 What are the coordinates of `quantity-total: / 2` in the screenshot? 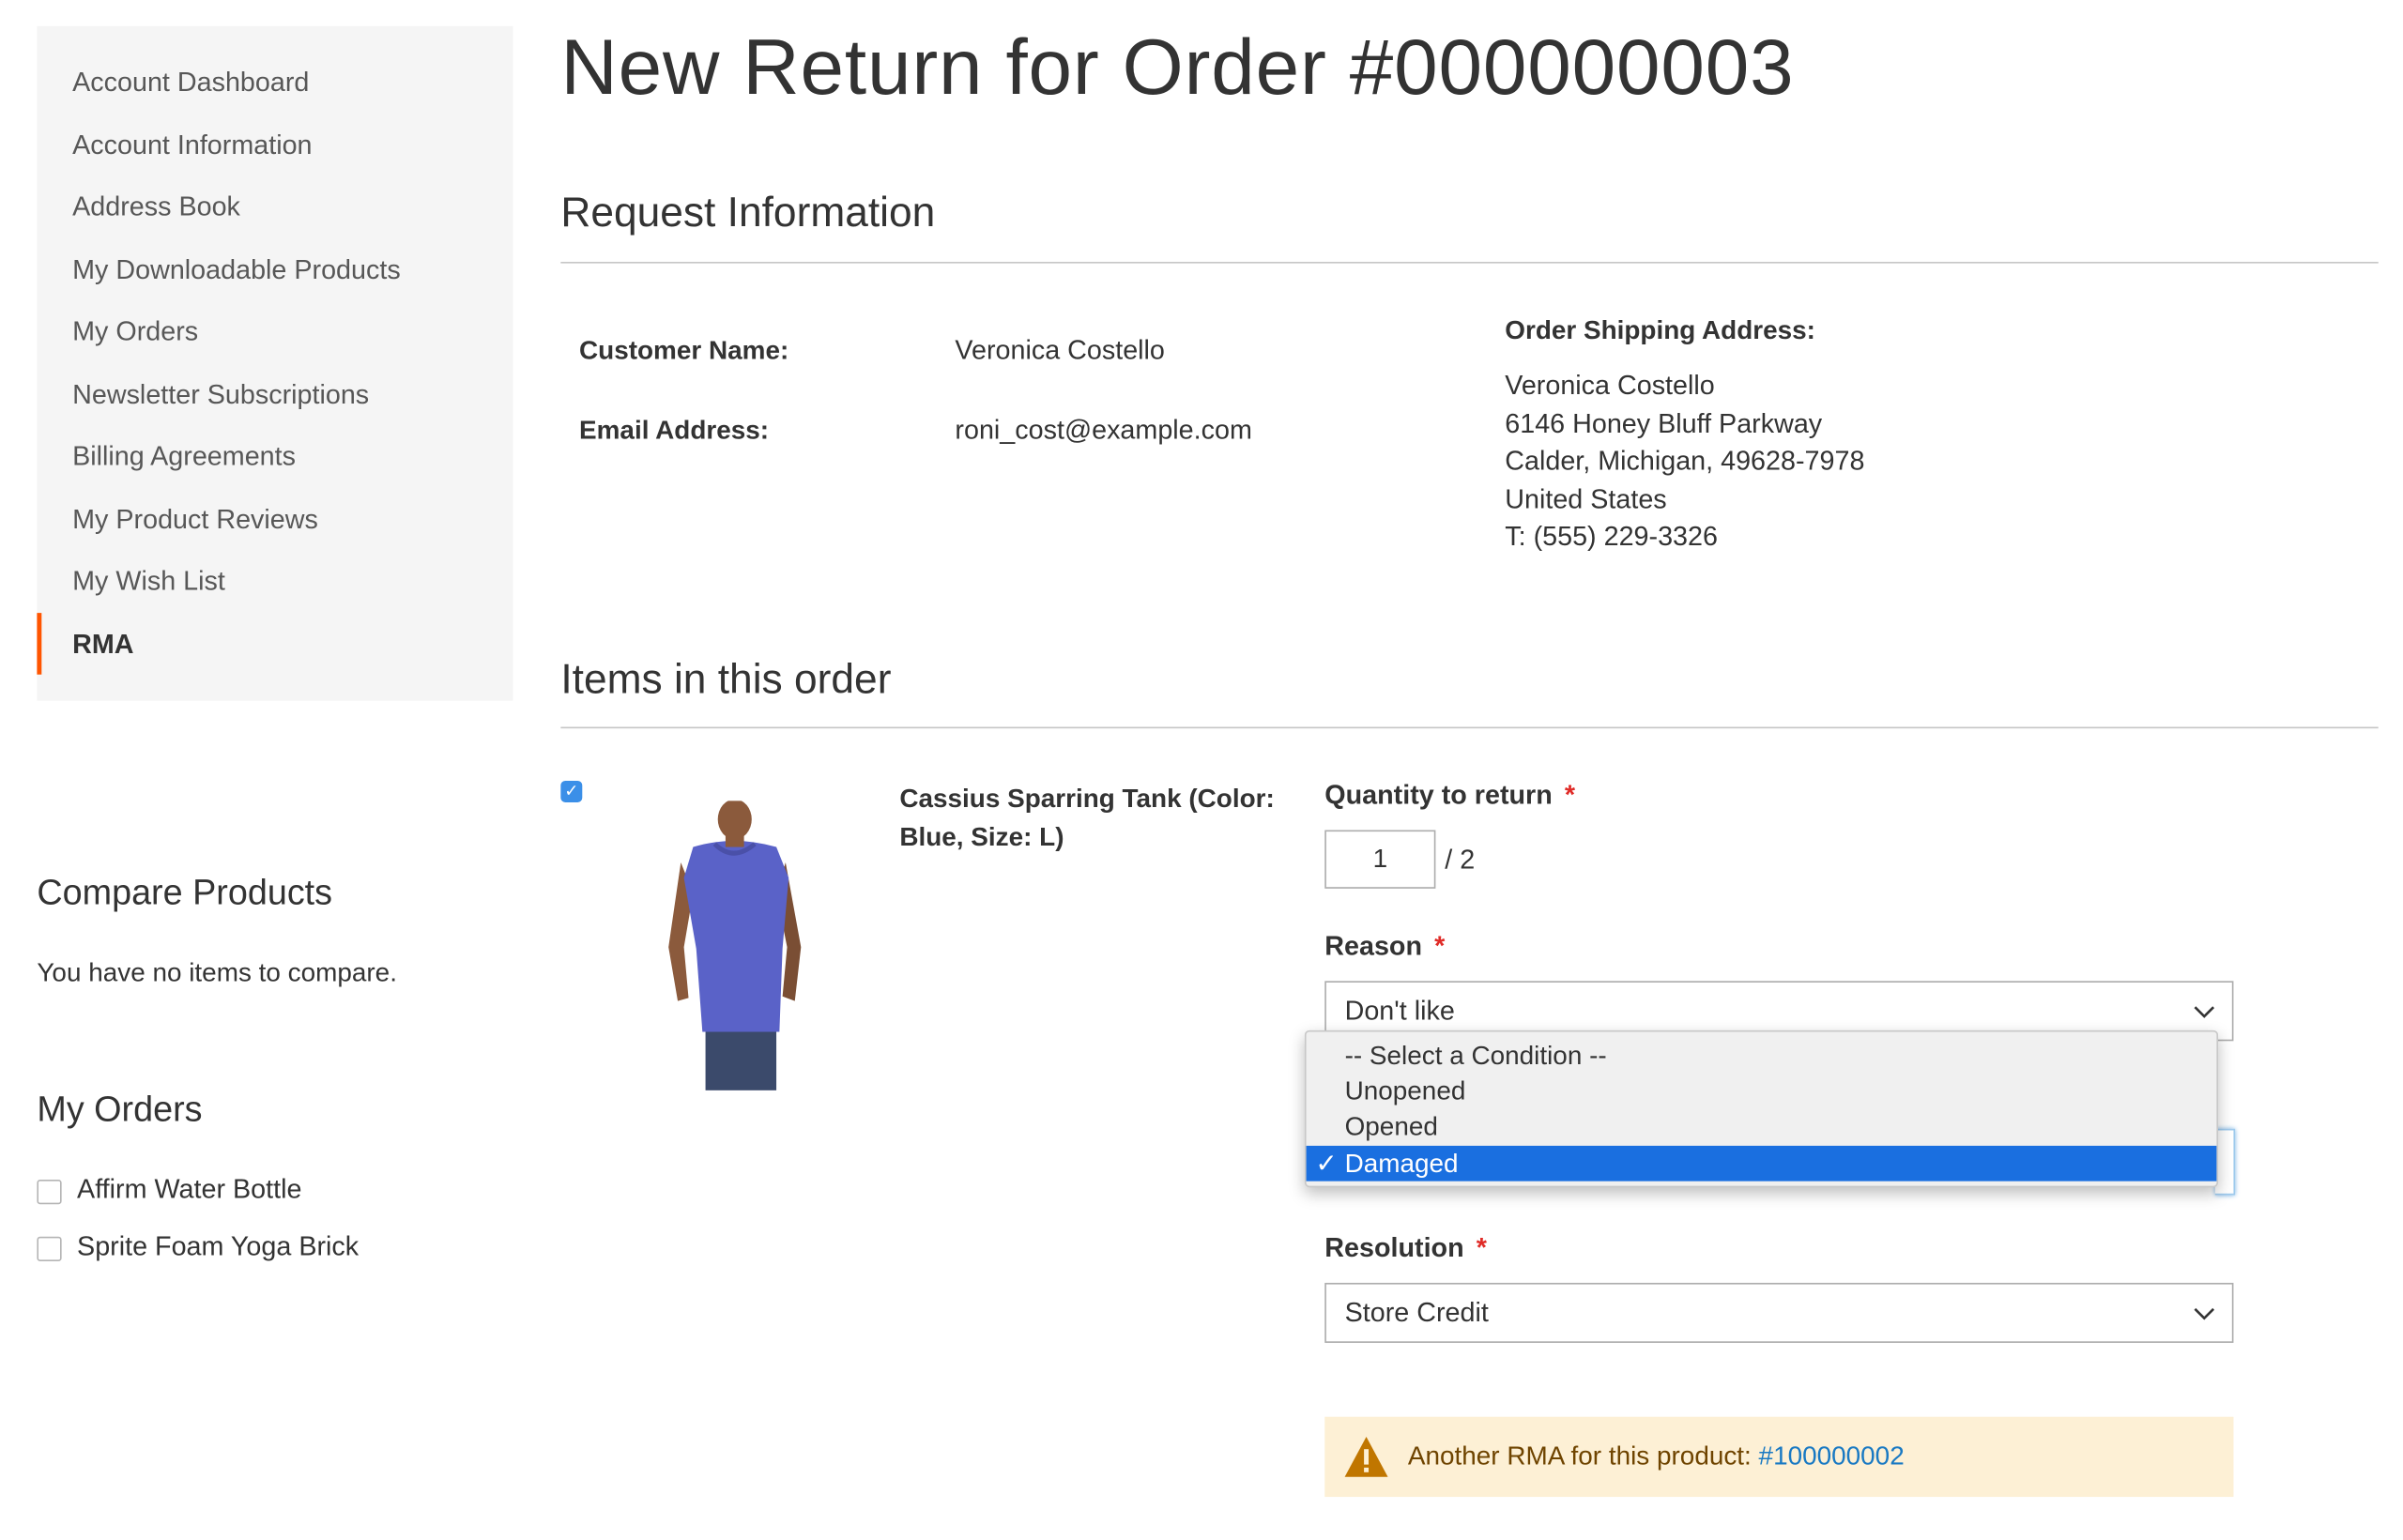 It's located at (1460, 860).